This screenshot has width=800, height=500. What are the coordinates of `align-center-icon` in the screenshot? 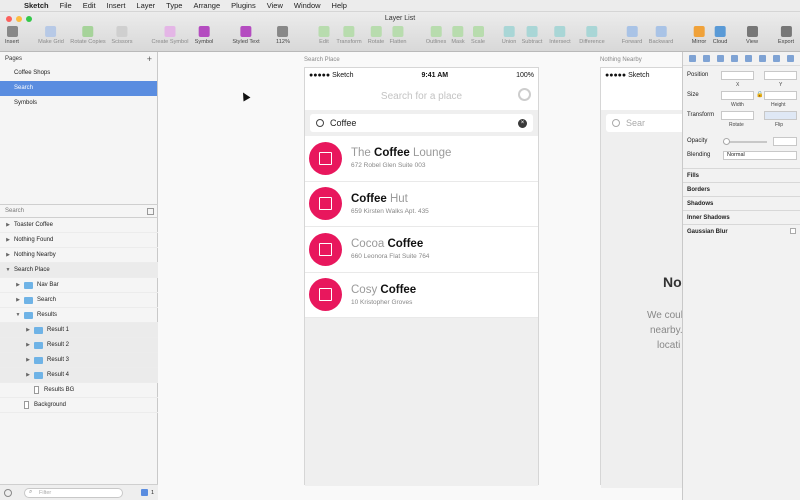 It's located at (706, 58).